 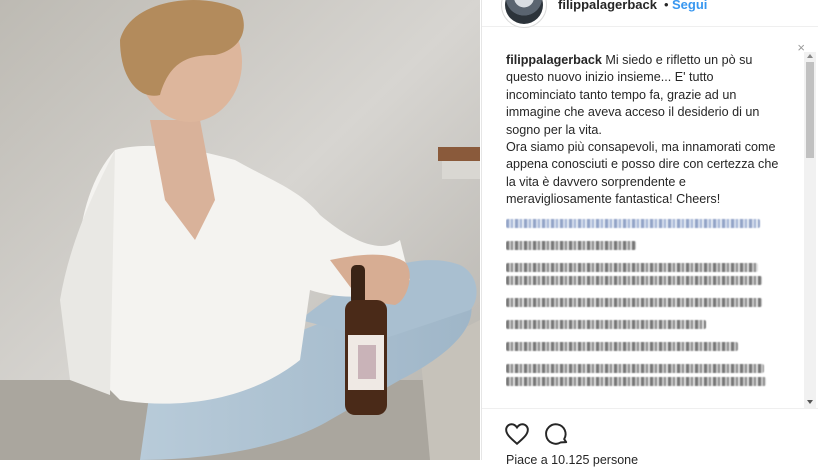 I want to click on scroll-up-arrow-icon, so click(x=810, y=56).